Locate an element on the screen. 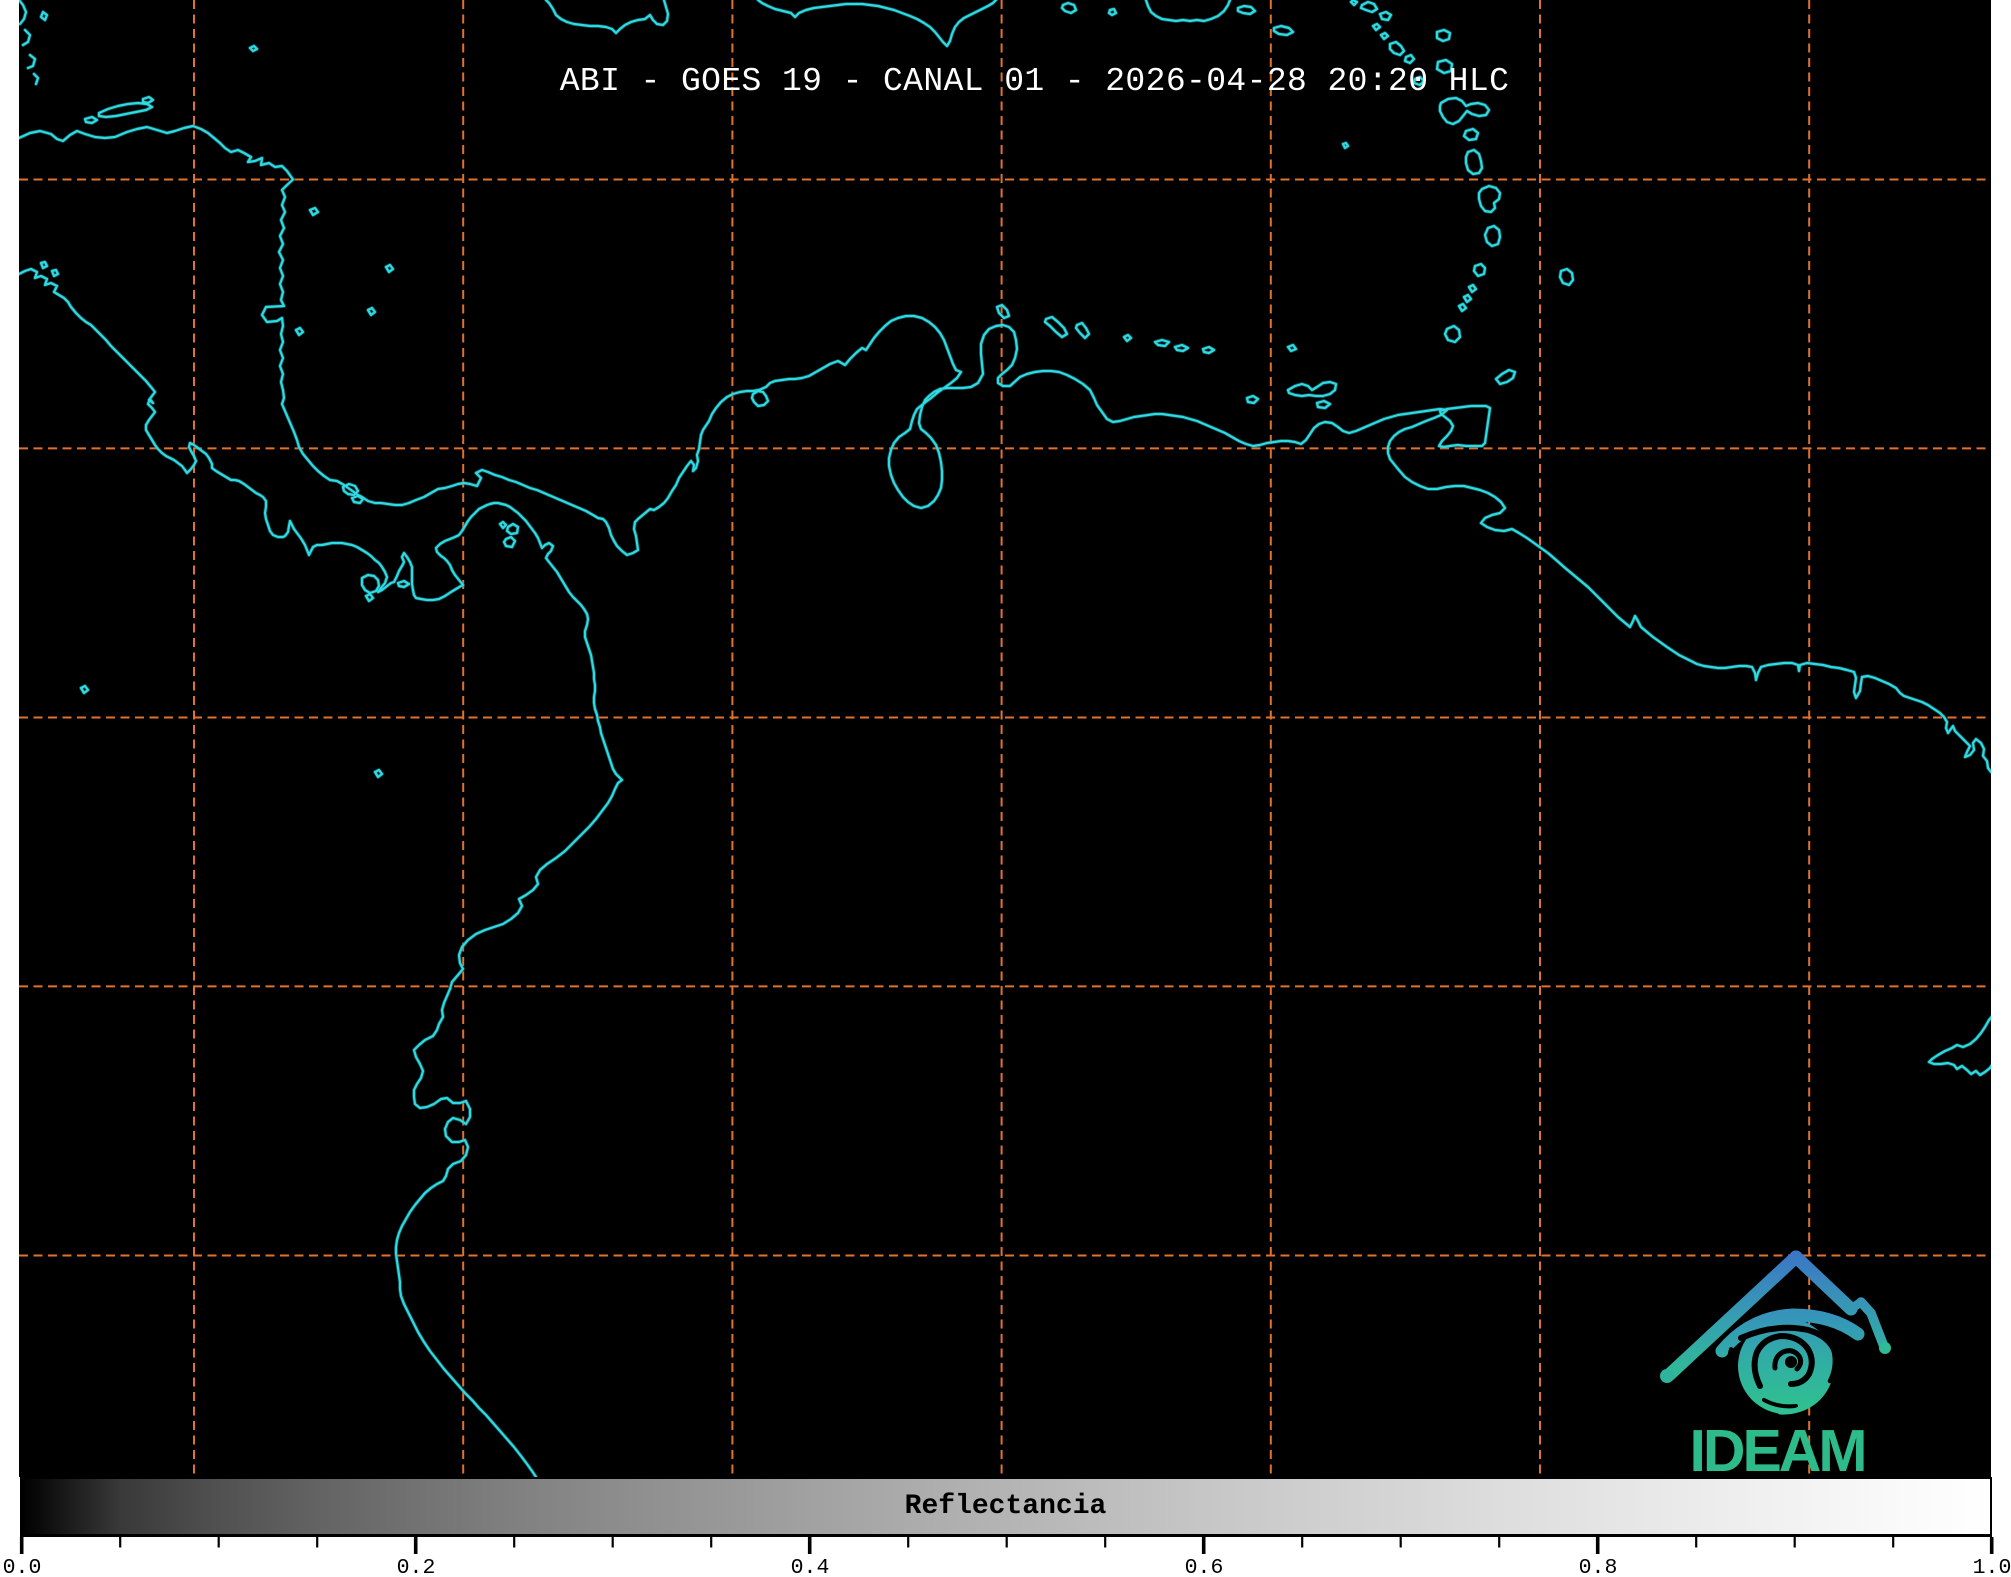 This screenshot has height=1577, width=2011. svg-text: IDEAM is located at coordinates (1776, 1451).